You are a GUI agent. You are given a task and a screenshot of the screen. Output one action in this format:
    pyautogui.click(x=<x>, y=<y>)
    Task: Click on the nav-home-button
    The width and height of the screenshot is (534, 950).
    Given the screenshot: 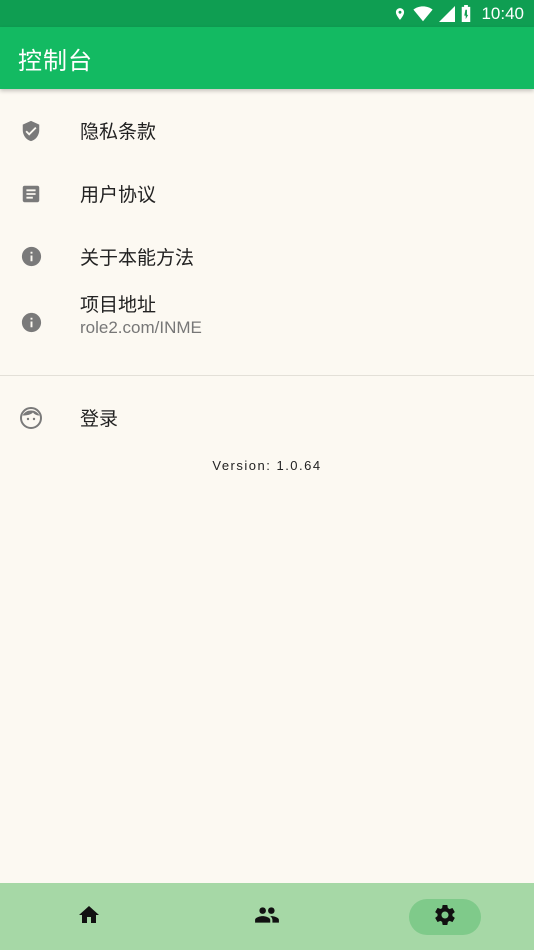 What is the action you would take?
    pyautogui.click(x=89, y=917)
    